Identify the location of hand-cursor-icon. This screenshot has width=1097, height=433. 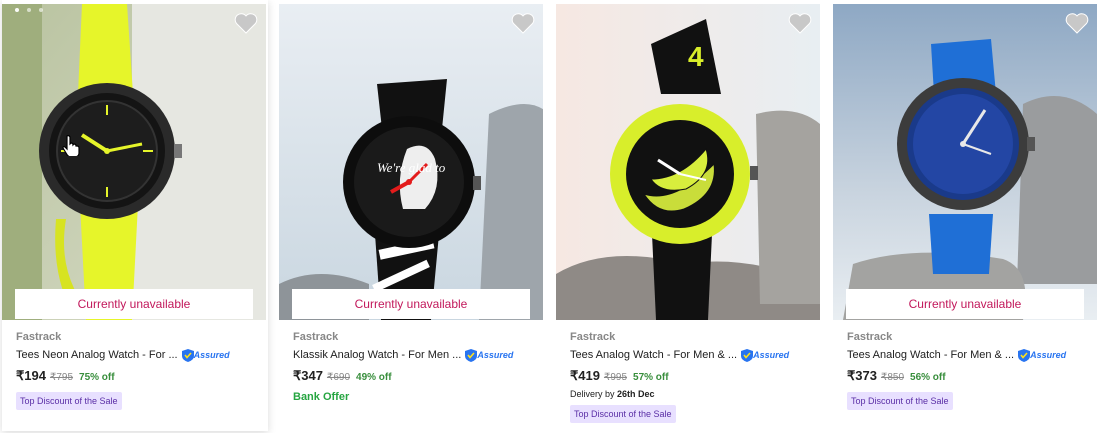
(71, 145).